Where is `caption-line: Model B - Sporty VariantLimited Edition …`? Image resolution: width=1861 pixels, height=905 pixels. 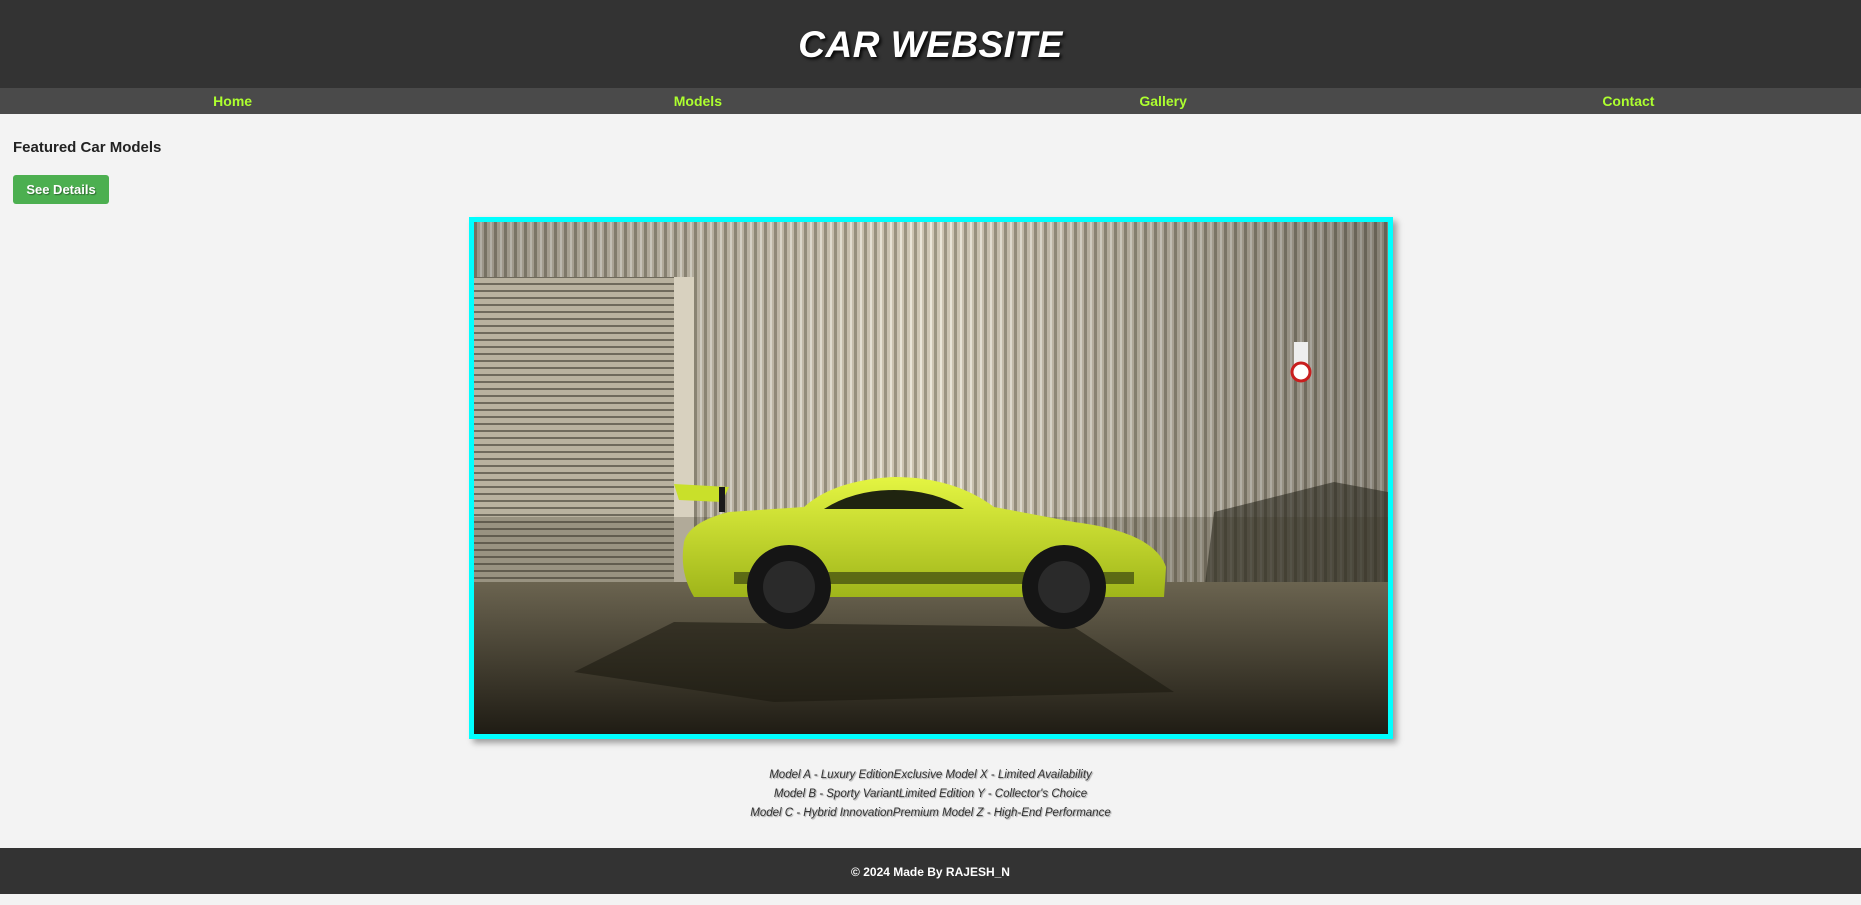 caption-line: Model B - Sporty VariantLimited Edition … is located at coordinates (930, 794).